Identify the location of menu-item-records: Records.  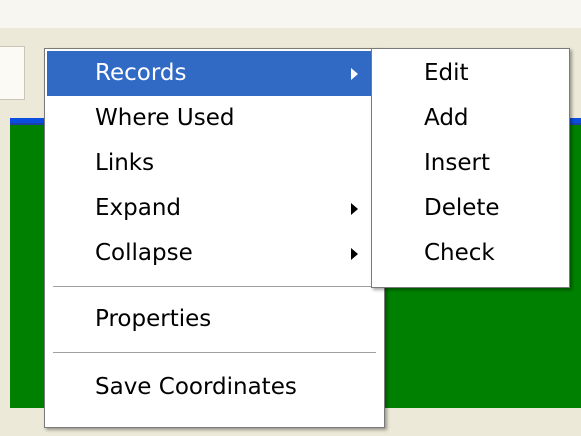
(214, 73).